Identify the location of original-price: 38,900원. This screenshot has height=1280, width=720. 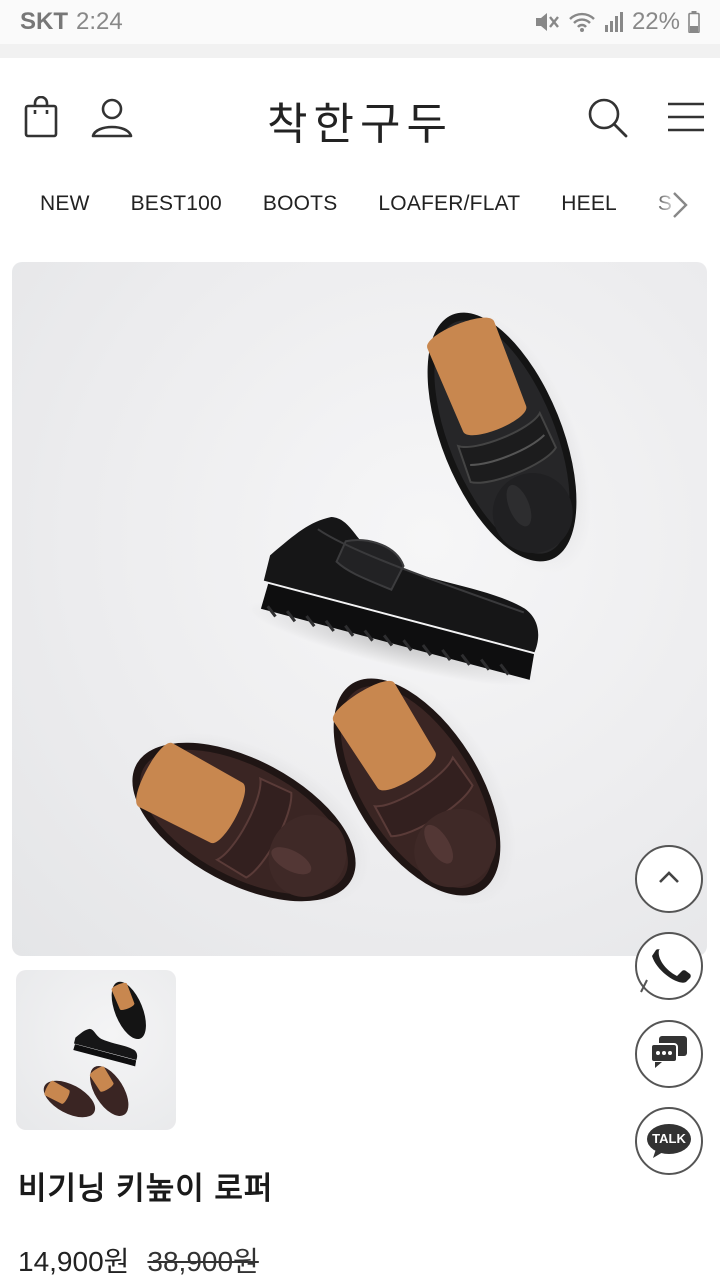
(203, 1261).